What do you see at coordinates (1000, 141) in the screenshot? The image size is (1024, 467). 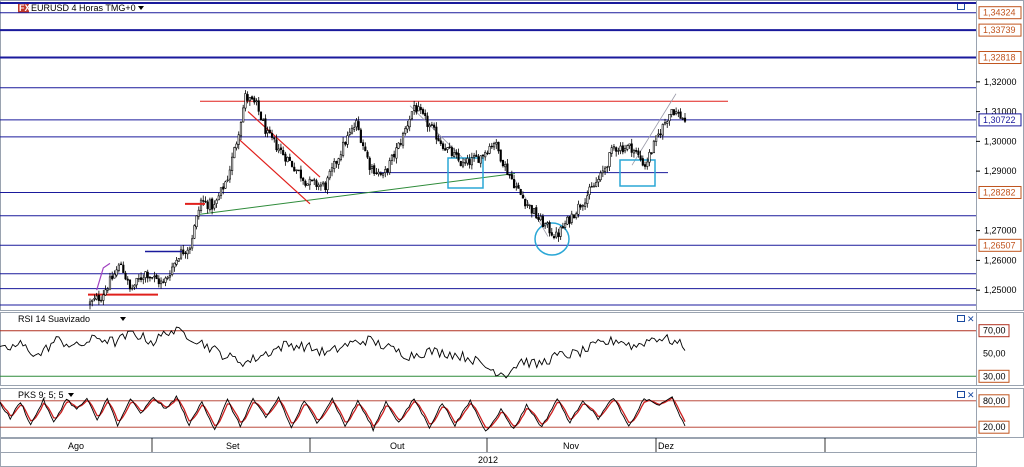 I see `price-tick-label: 1,30000` at bounding box center [1000, 141].